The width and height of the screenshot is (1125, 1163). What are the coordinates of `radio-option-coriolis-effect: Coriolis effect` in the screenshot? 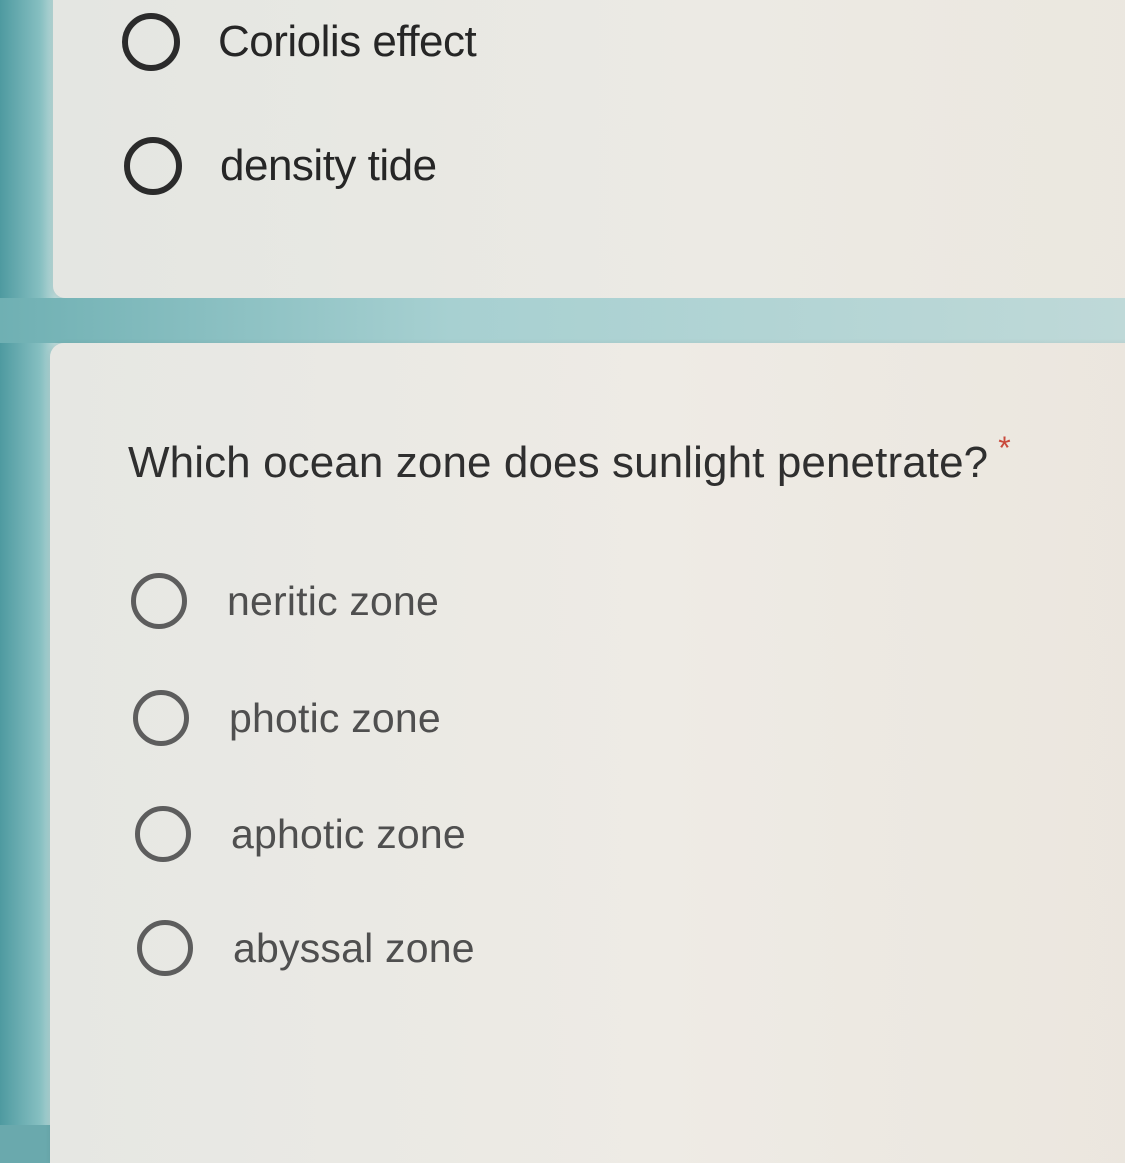 It's located at (299, 42).